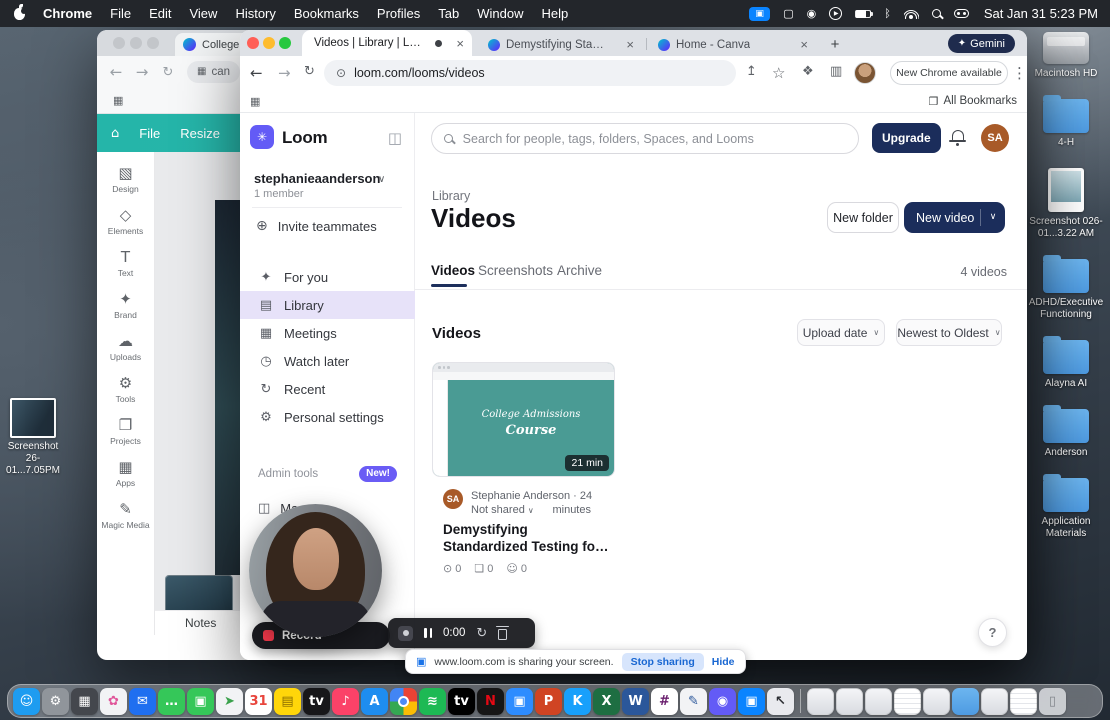  Describe the element at coordinates (515, 270) in the screenshot. I see `tab-screenshots: Screenshots` at that location.